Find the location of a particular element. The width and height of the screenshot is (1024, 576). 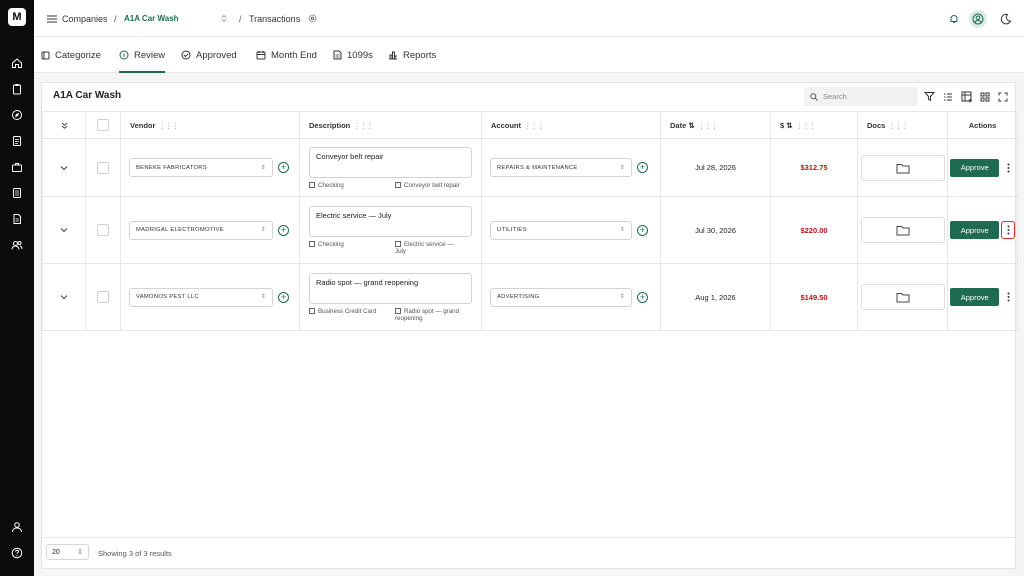

tab-review: Review is located at coordinates (142, 55).